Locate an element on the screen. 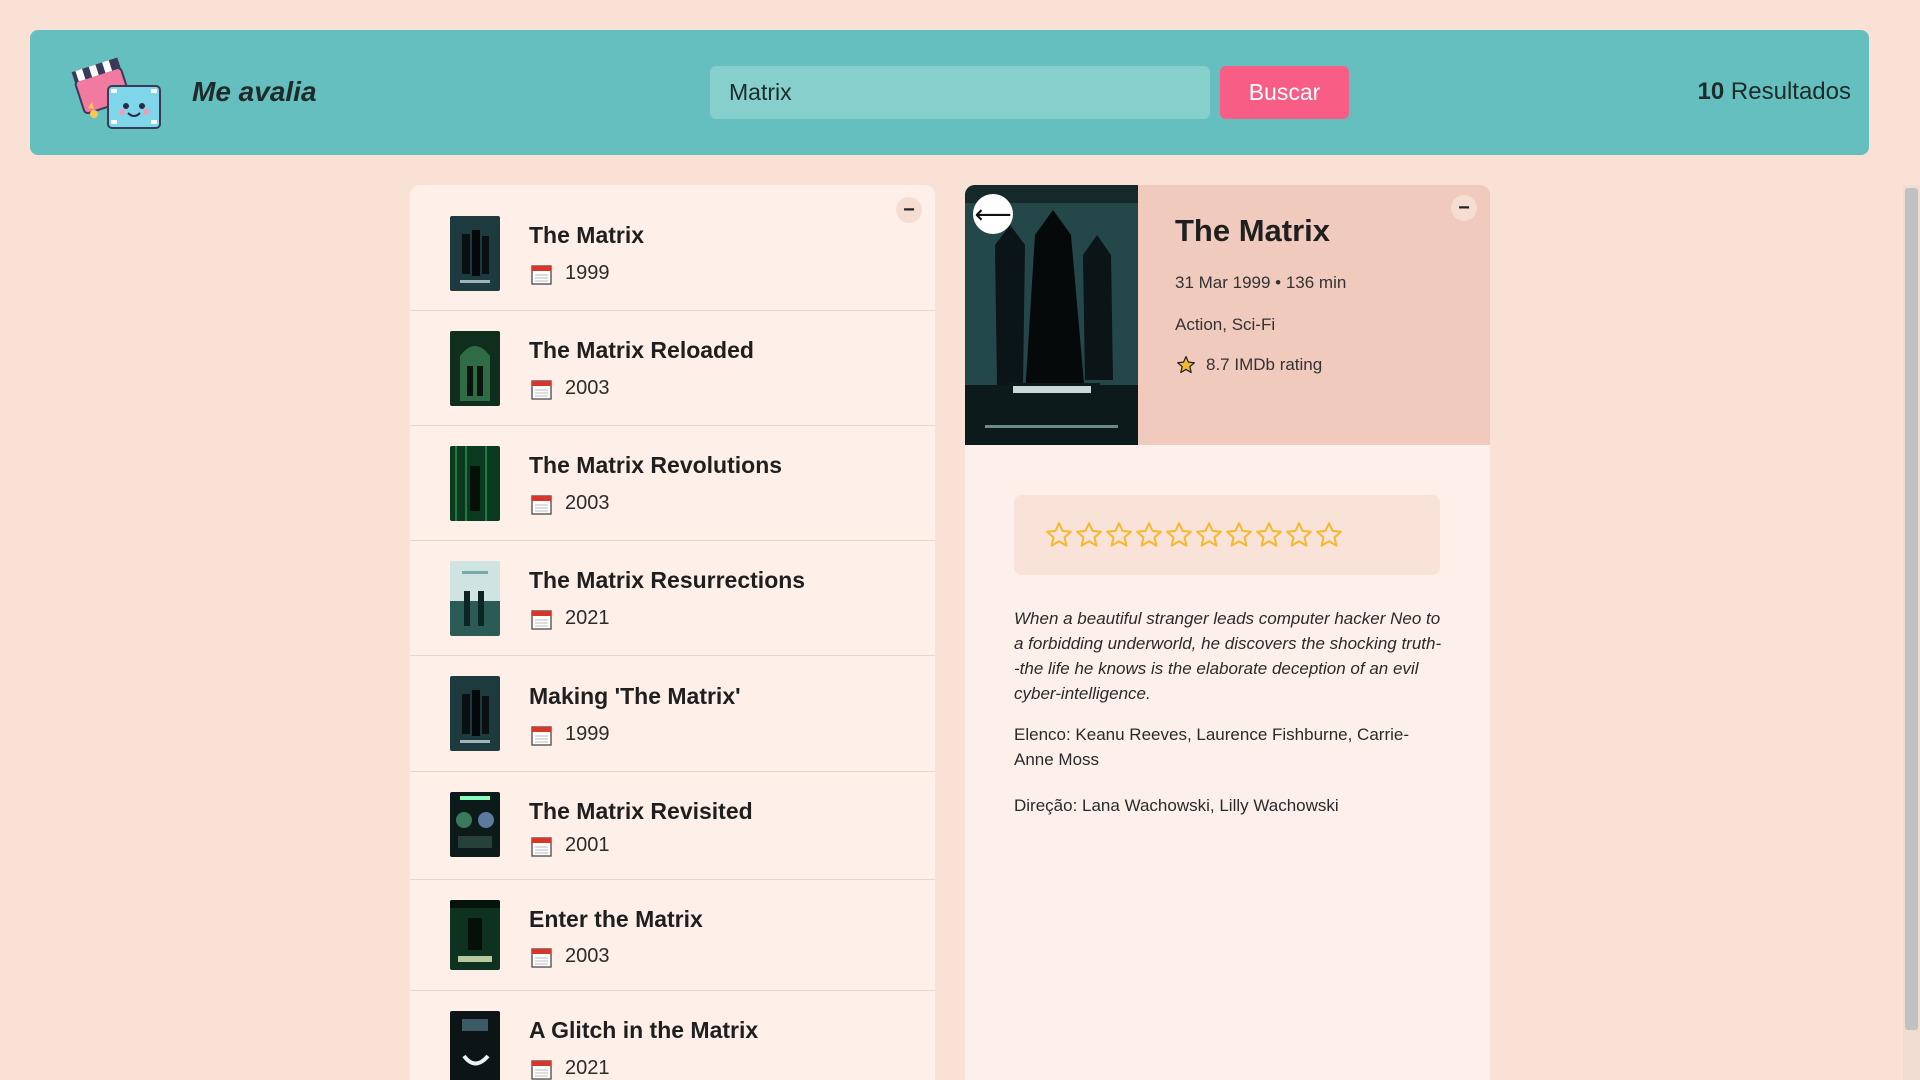 The image size is (1920, 1080). list-item: The Matrix 1999 is located at coordinates (672, 248).